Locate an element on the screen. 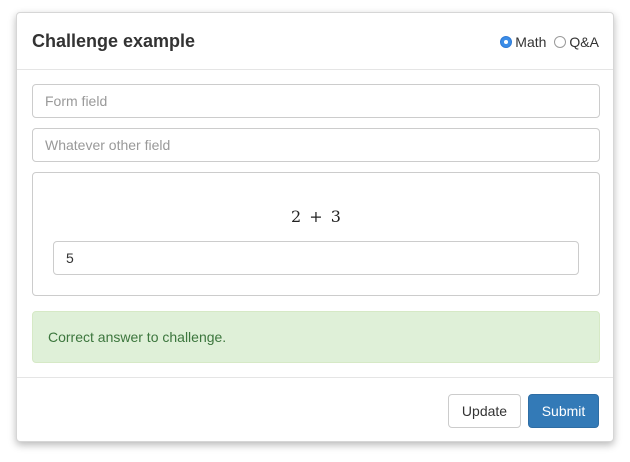 The image size is (630, 462). other-field-input is located at coordinates (316, 145).